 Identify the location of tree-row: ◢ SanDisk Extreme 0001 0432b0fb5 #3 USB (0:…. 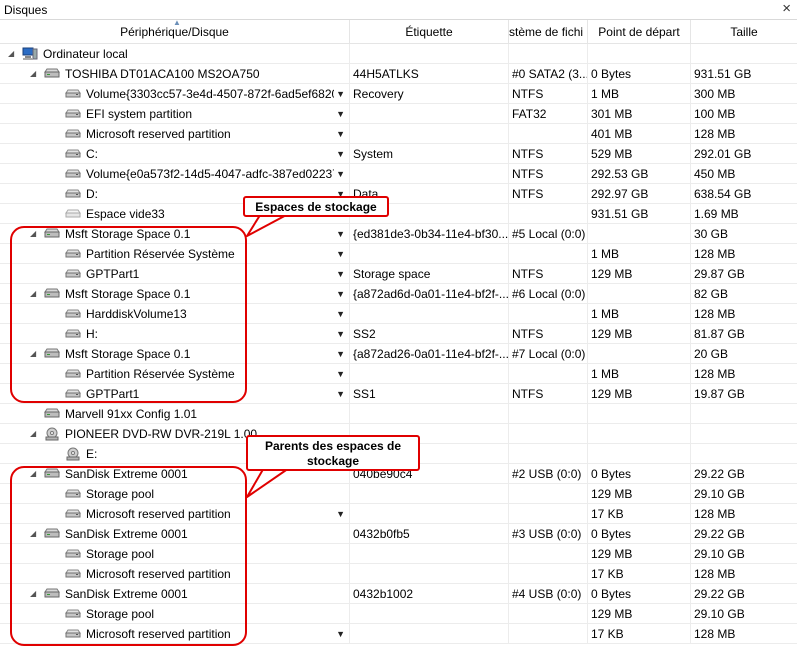
(398, 534).